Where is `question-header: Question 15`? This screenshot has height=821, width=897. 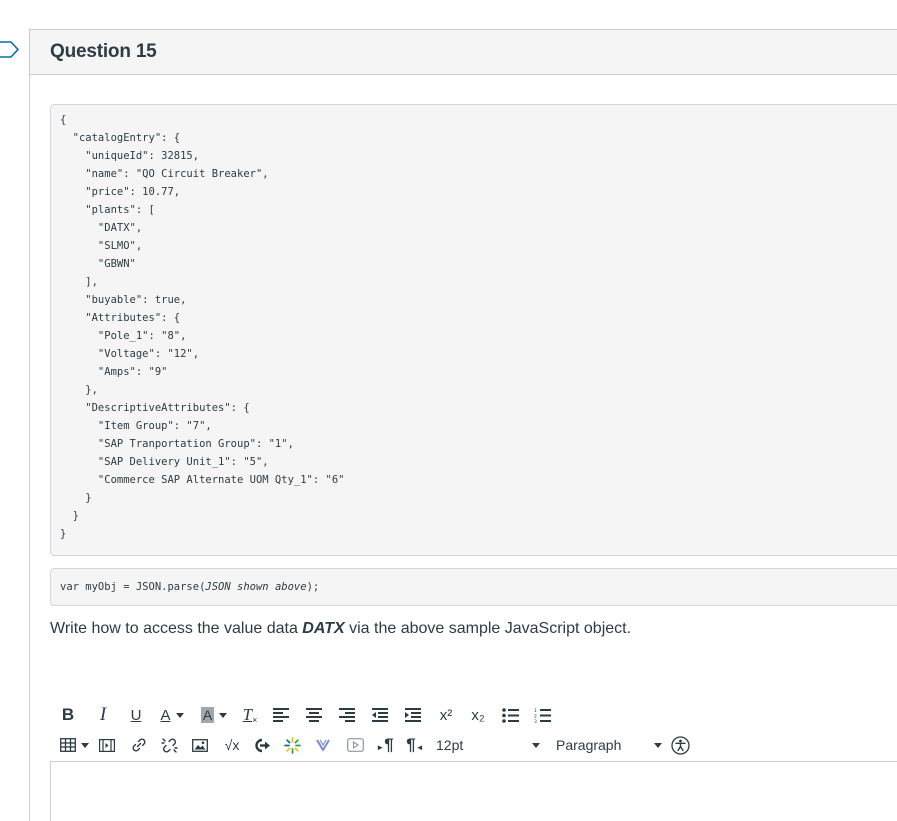 question-header: Question 15 is located at coordinates (463, 52).